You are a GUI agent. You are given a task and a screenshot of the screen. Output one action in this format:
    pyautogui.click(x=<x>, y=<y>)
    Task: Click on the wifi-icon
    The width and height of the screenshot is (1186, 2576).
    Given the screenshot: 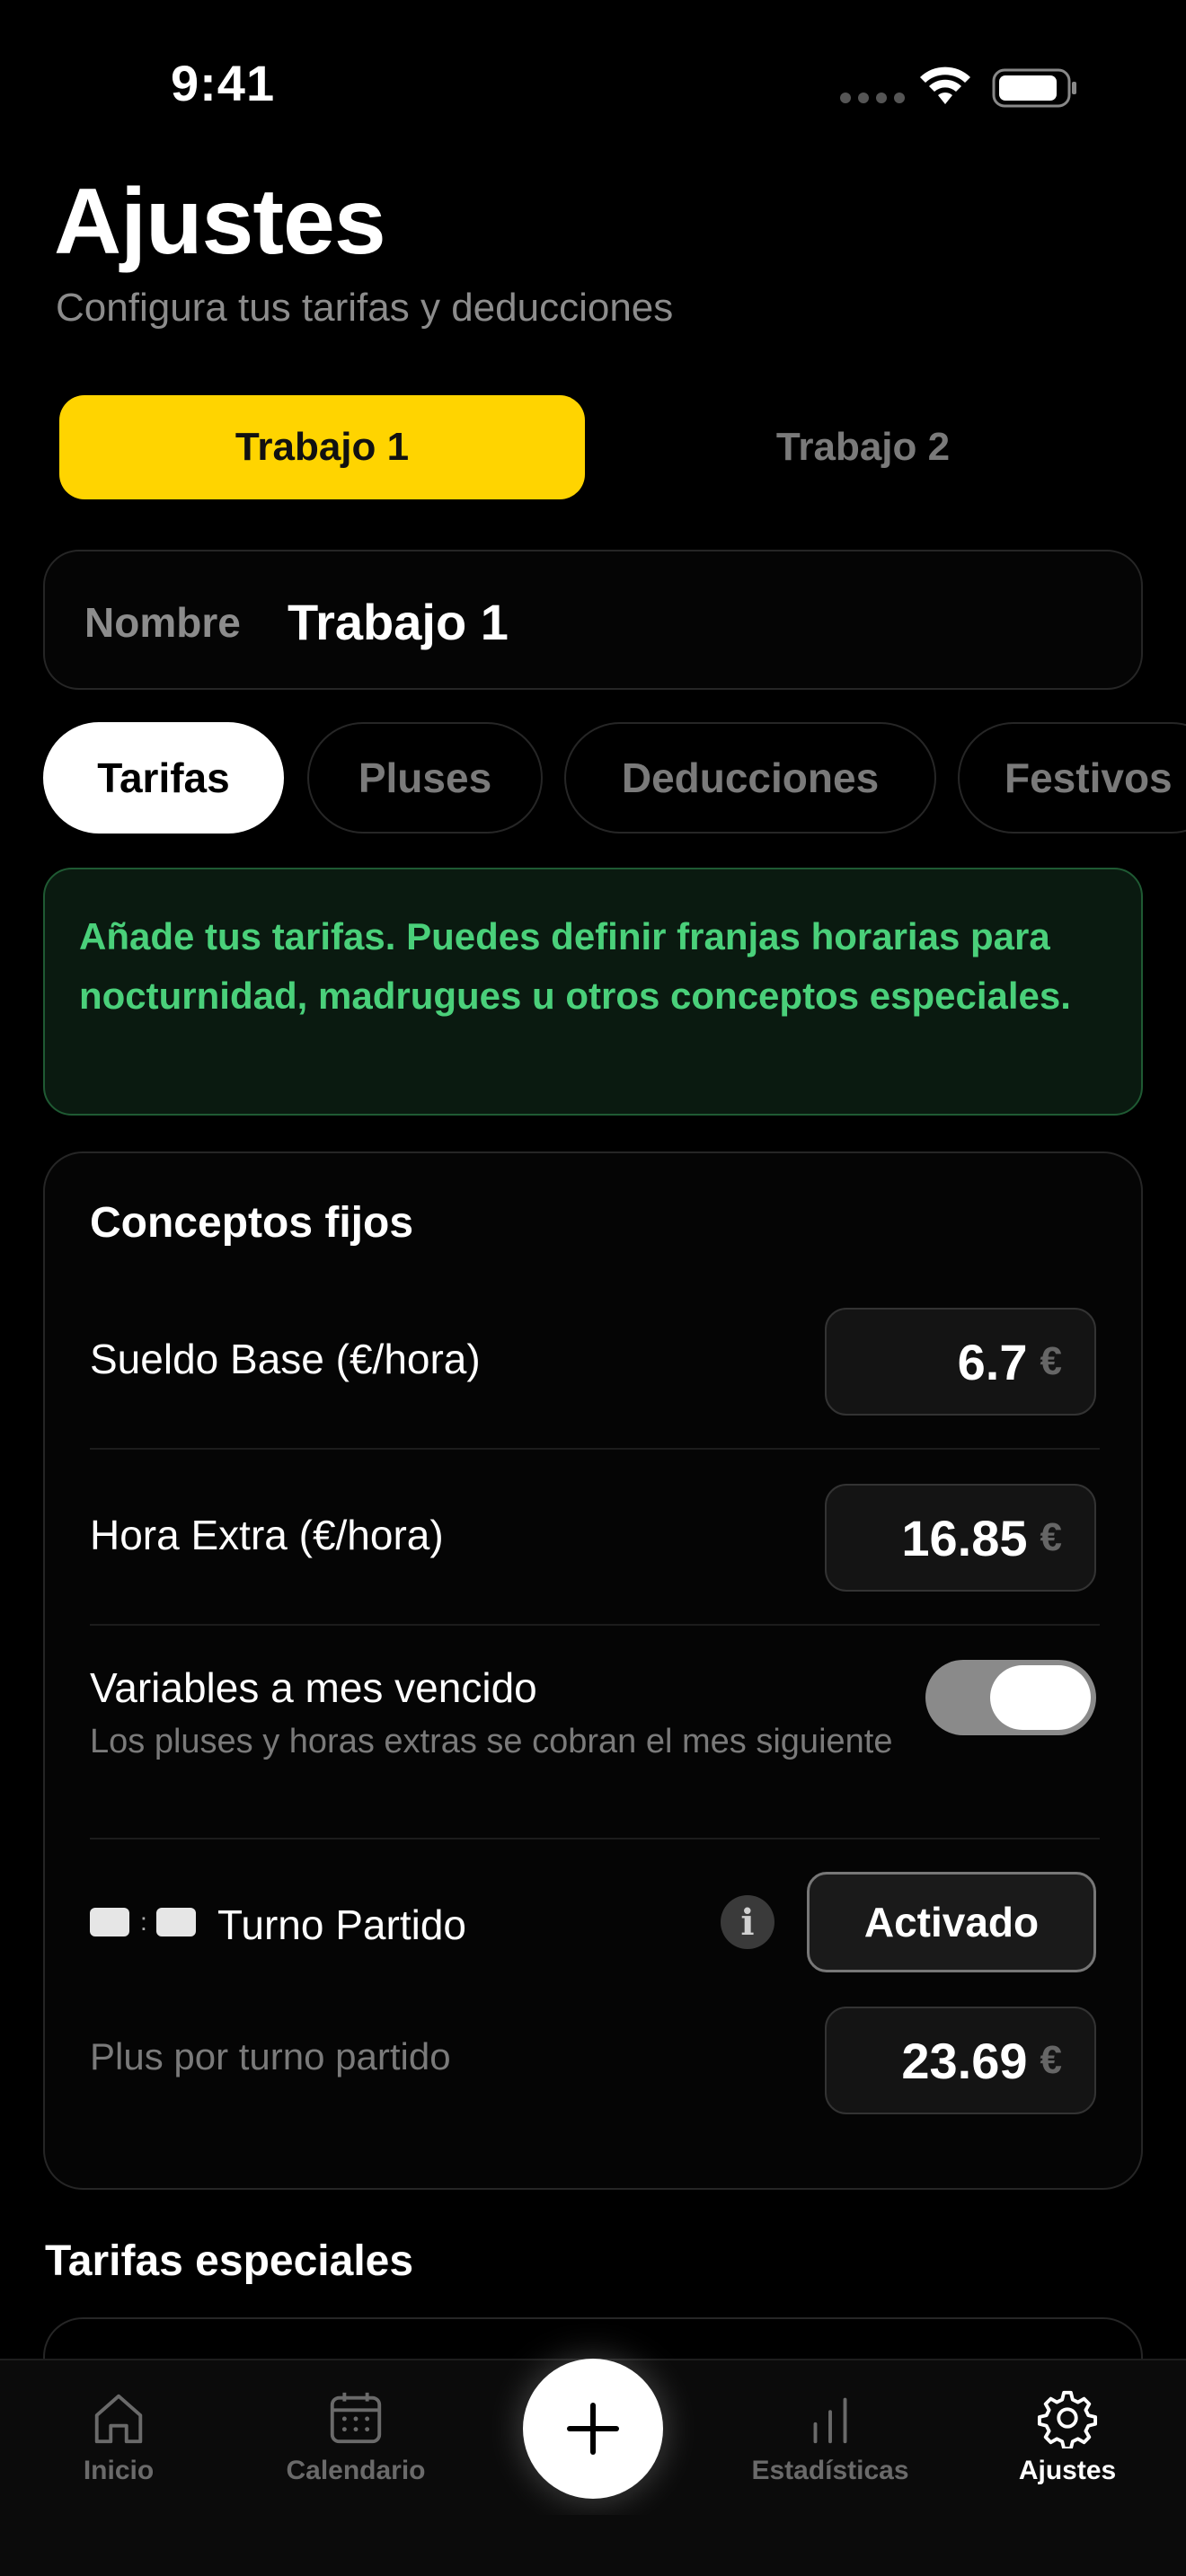 What is the action you would take?
    pyautogui.click(x=945, y=85)
    